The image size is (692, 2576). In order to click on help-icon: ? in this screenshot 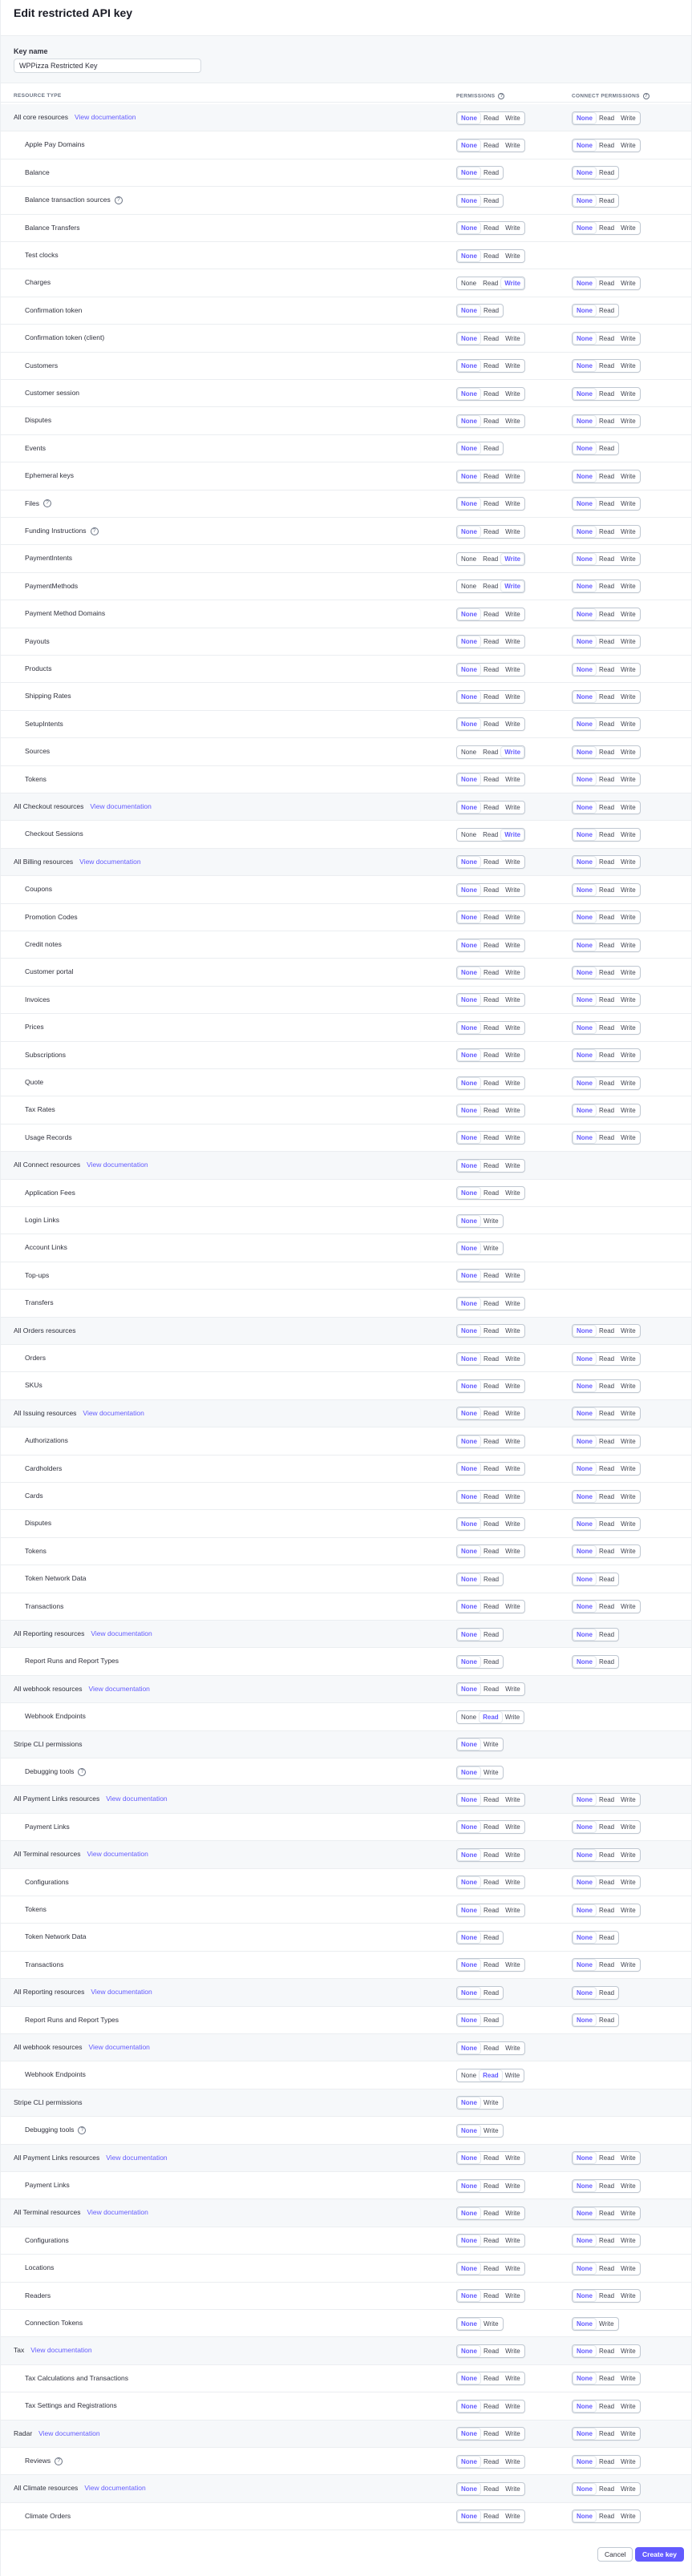, I will do `click(47, 503)`.